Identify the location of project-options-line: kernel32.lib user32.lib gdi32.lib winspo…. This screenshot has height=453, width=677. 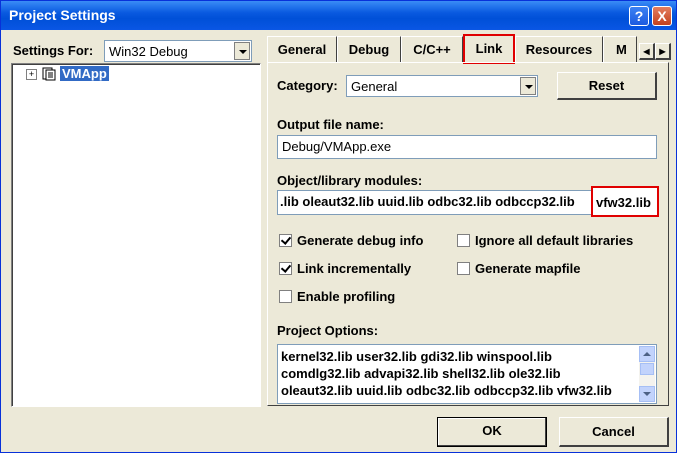
(416, 356).